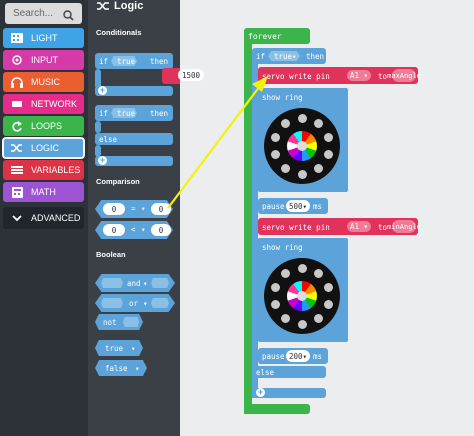  I want to click on pin-value: A1, so click(354, 75).